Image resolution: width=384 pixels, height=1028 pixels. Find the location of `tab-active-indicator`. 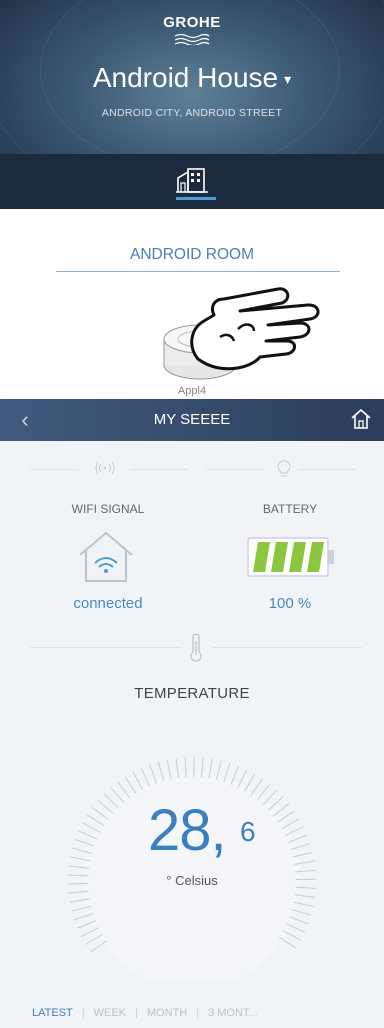

tab-active-indicator is located at coordinates (196, 198).